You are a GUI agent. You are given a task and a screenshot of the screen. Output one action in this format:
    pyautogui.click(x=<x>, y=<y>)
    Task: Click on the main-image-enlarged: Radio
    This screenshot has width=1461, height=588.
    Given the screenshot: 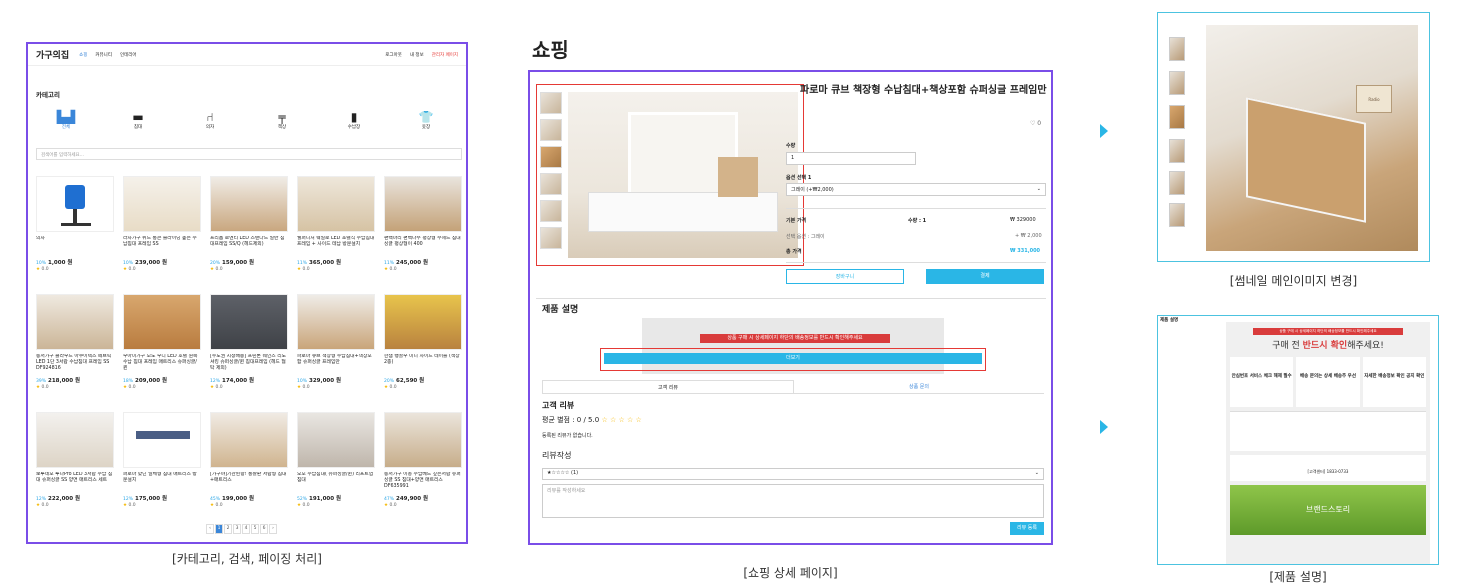 What is the action you would take?
    pyautogui.click(x=1312, y=138)
    